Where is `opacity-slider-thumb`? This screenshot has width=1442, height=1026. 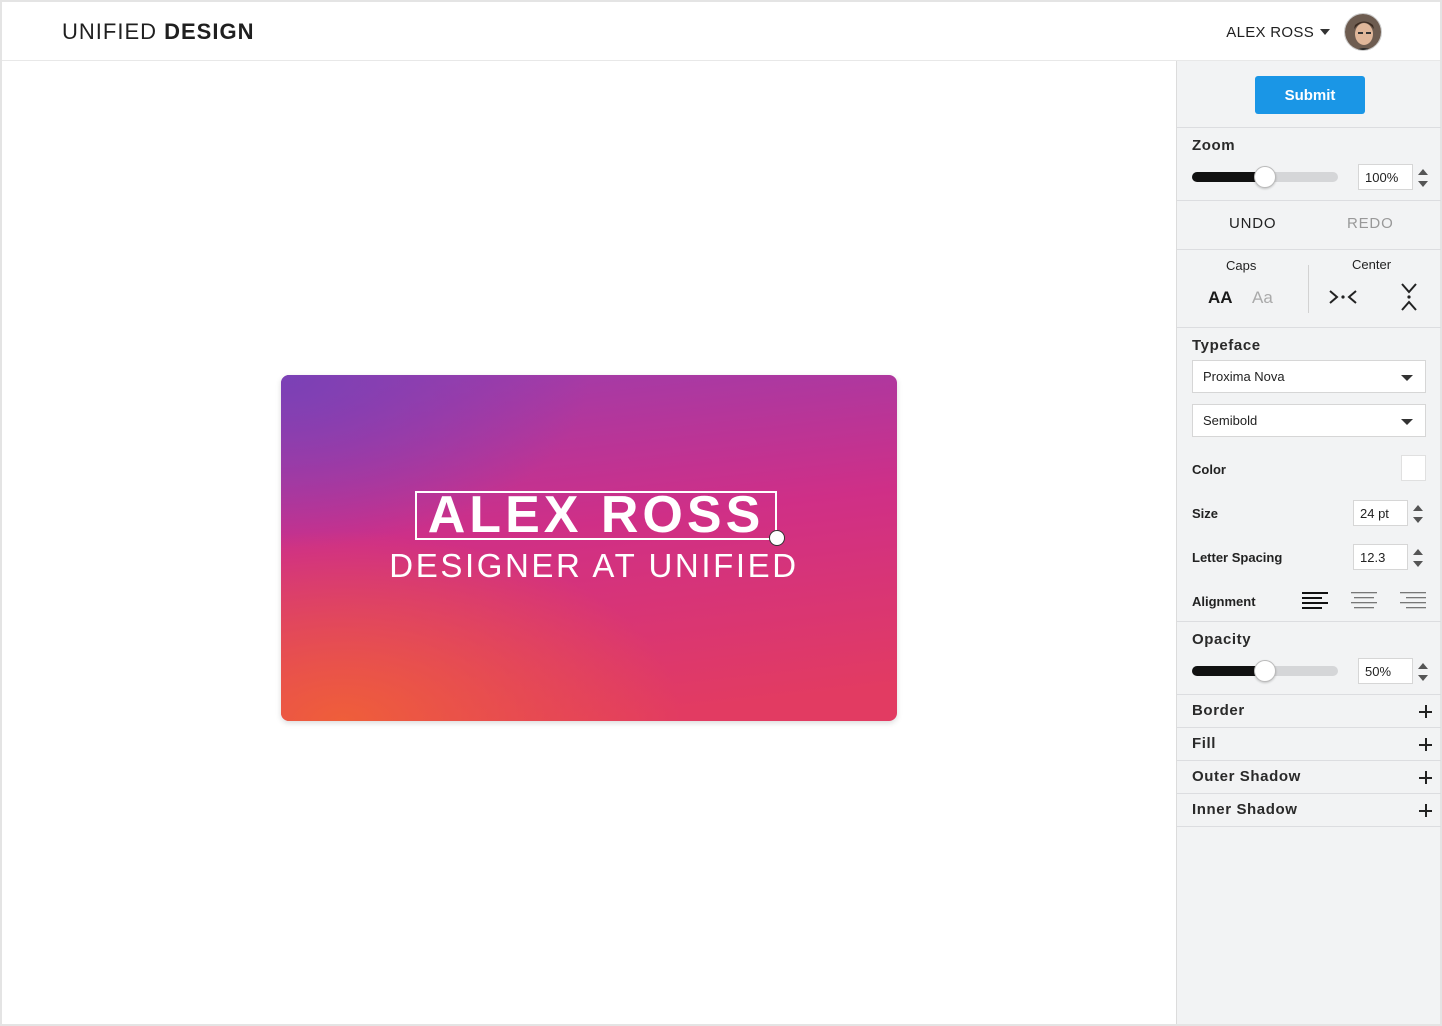 opacity-slider-thumb is located at coordinates (1265, 671).